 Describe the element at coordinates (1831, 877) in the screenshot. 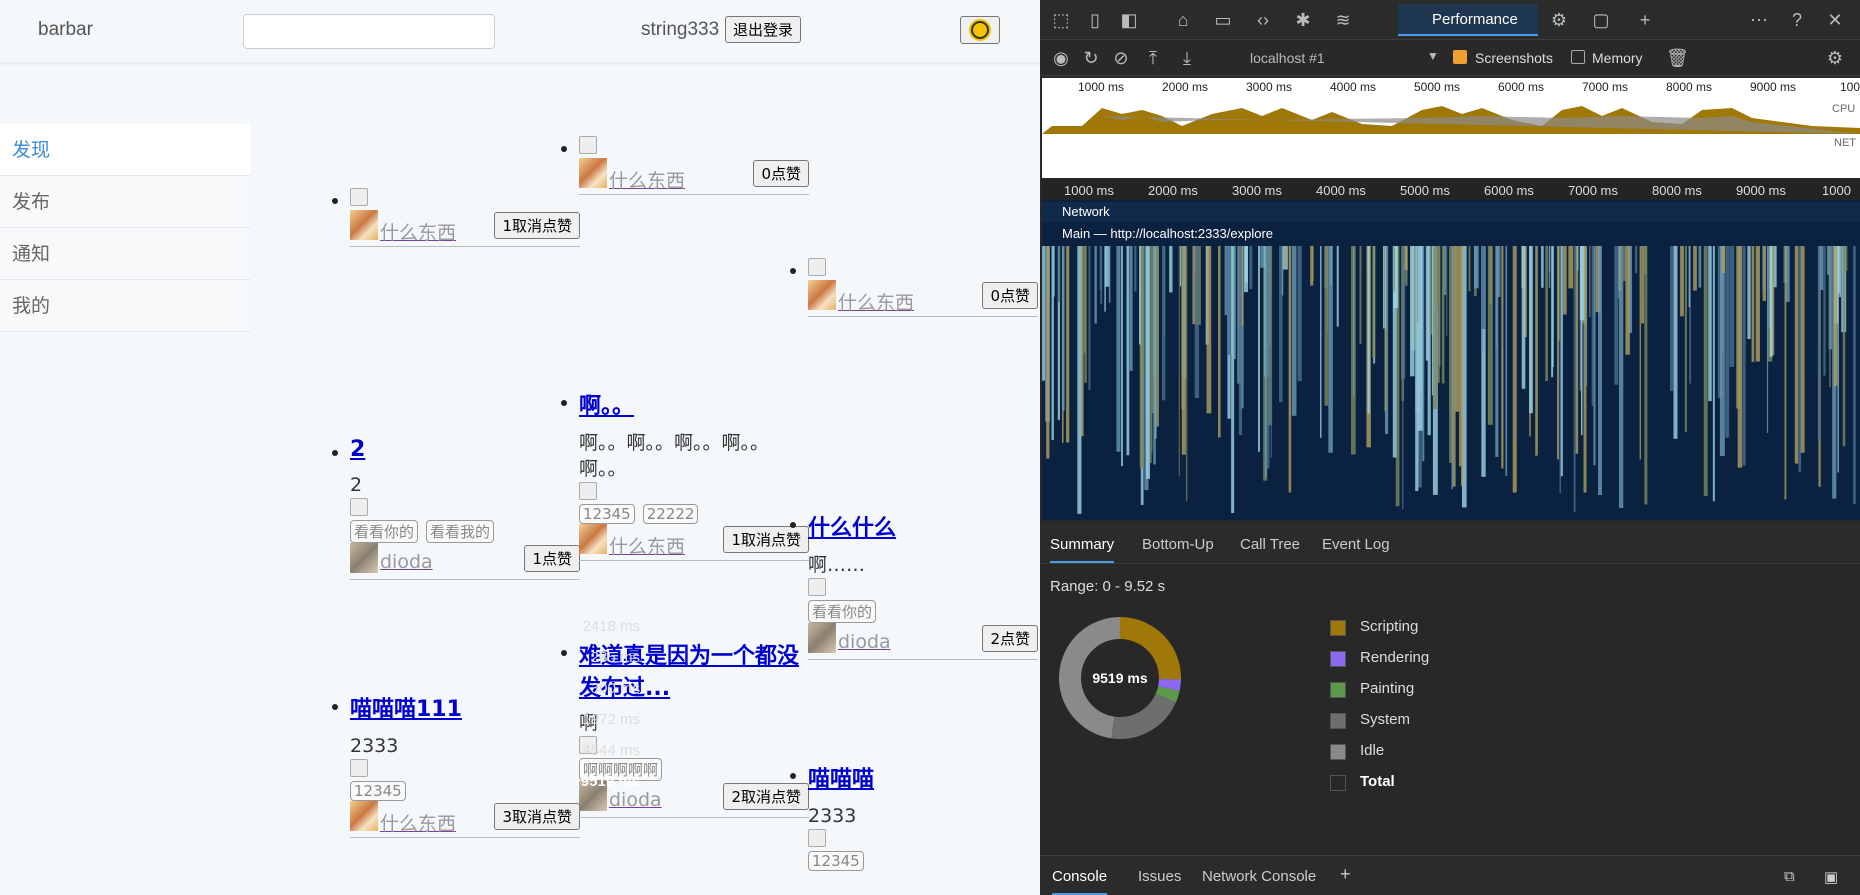

I see `collapse-drawer-icon: ▣` at that location.